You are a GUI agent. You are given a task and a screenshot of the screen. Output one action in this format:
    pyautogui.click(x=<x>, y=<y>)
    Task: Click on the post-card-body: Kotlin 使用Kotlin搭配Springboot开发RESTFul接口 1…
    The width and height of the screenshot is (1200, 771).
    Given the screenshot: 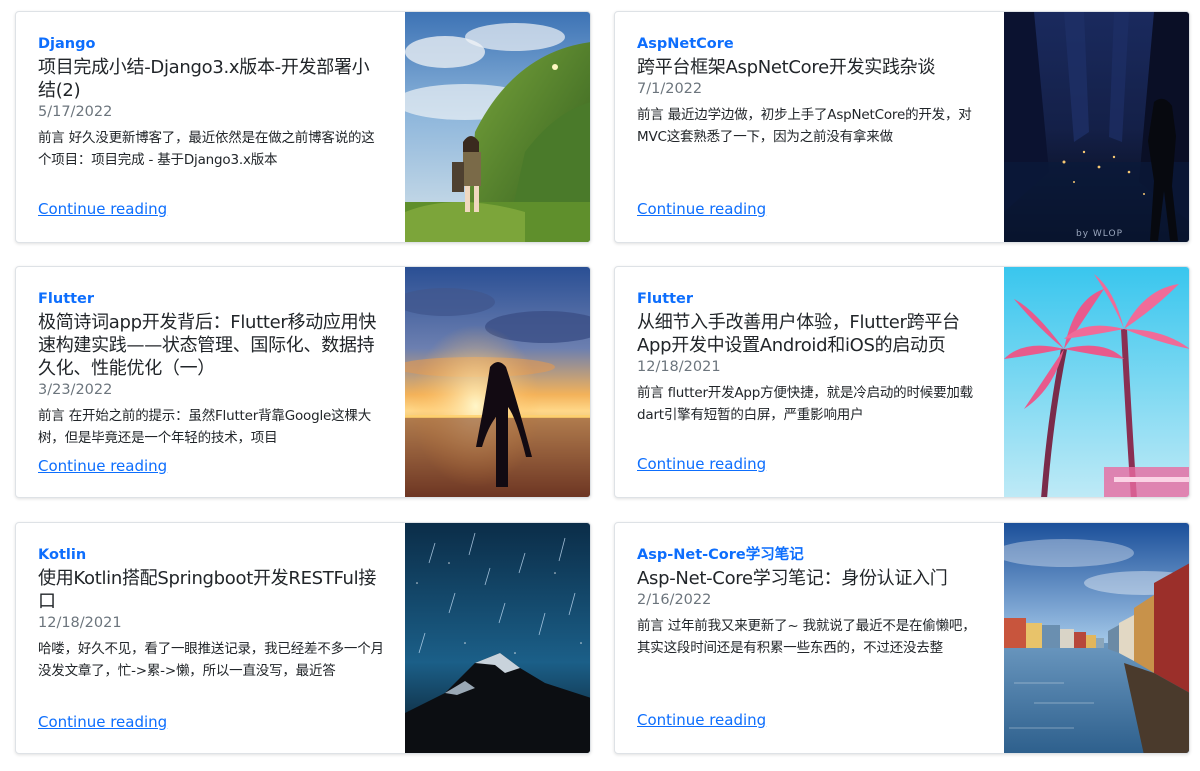 What is the action you would take?
    pyautogui.click(x=210, y=638)
    